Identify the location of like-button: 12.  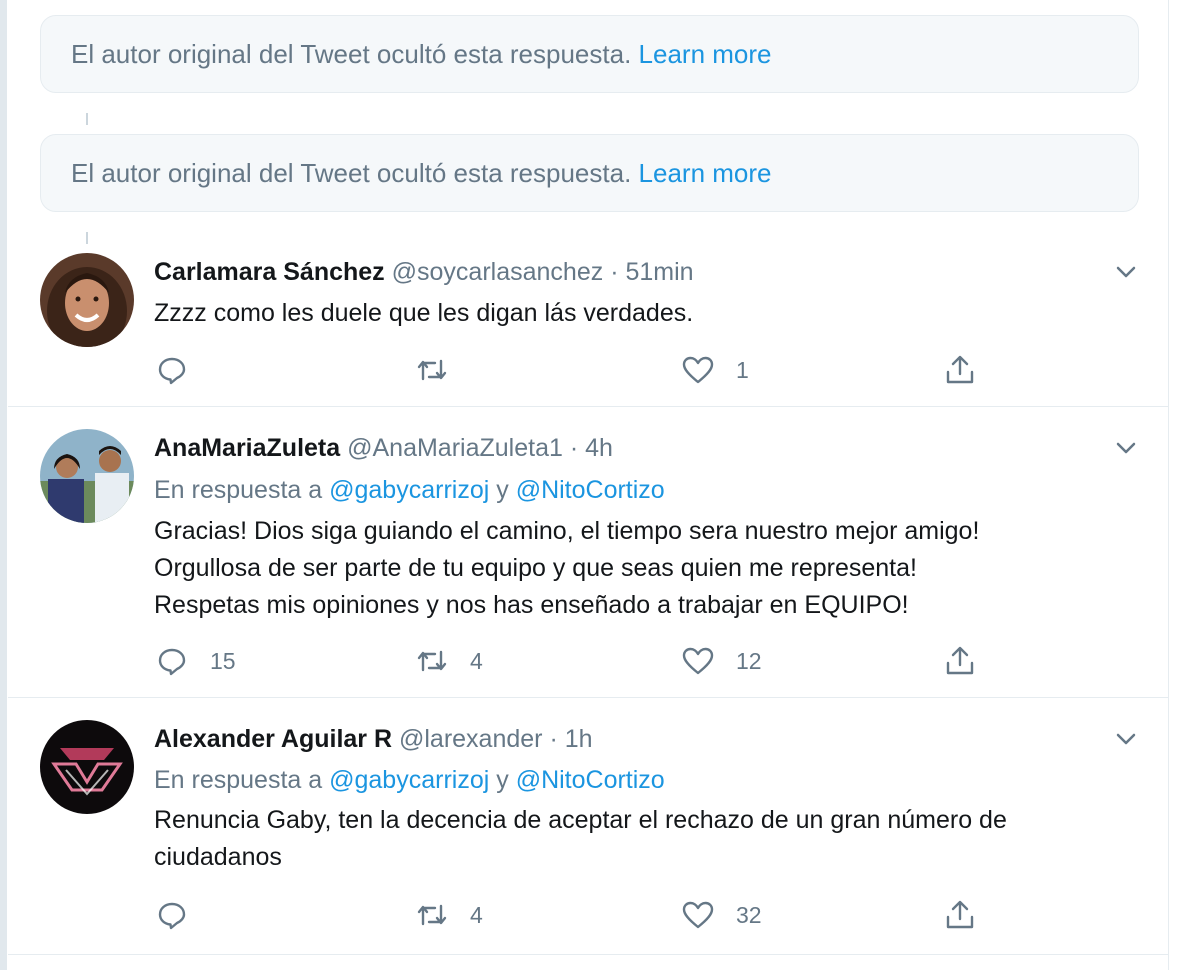
(721, 661).